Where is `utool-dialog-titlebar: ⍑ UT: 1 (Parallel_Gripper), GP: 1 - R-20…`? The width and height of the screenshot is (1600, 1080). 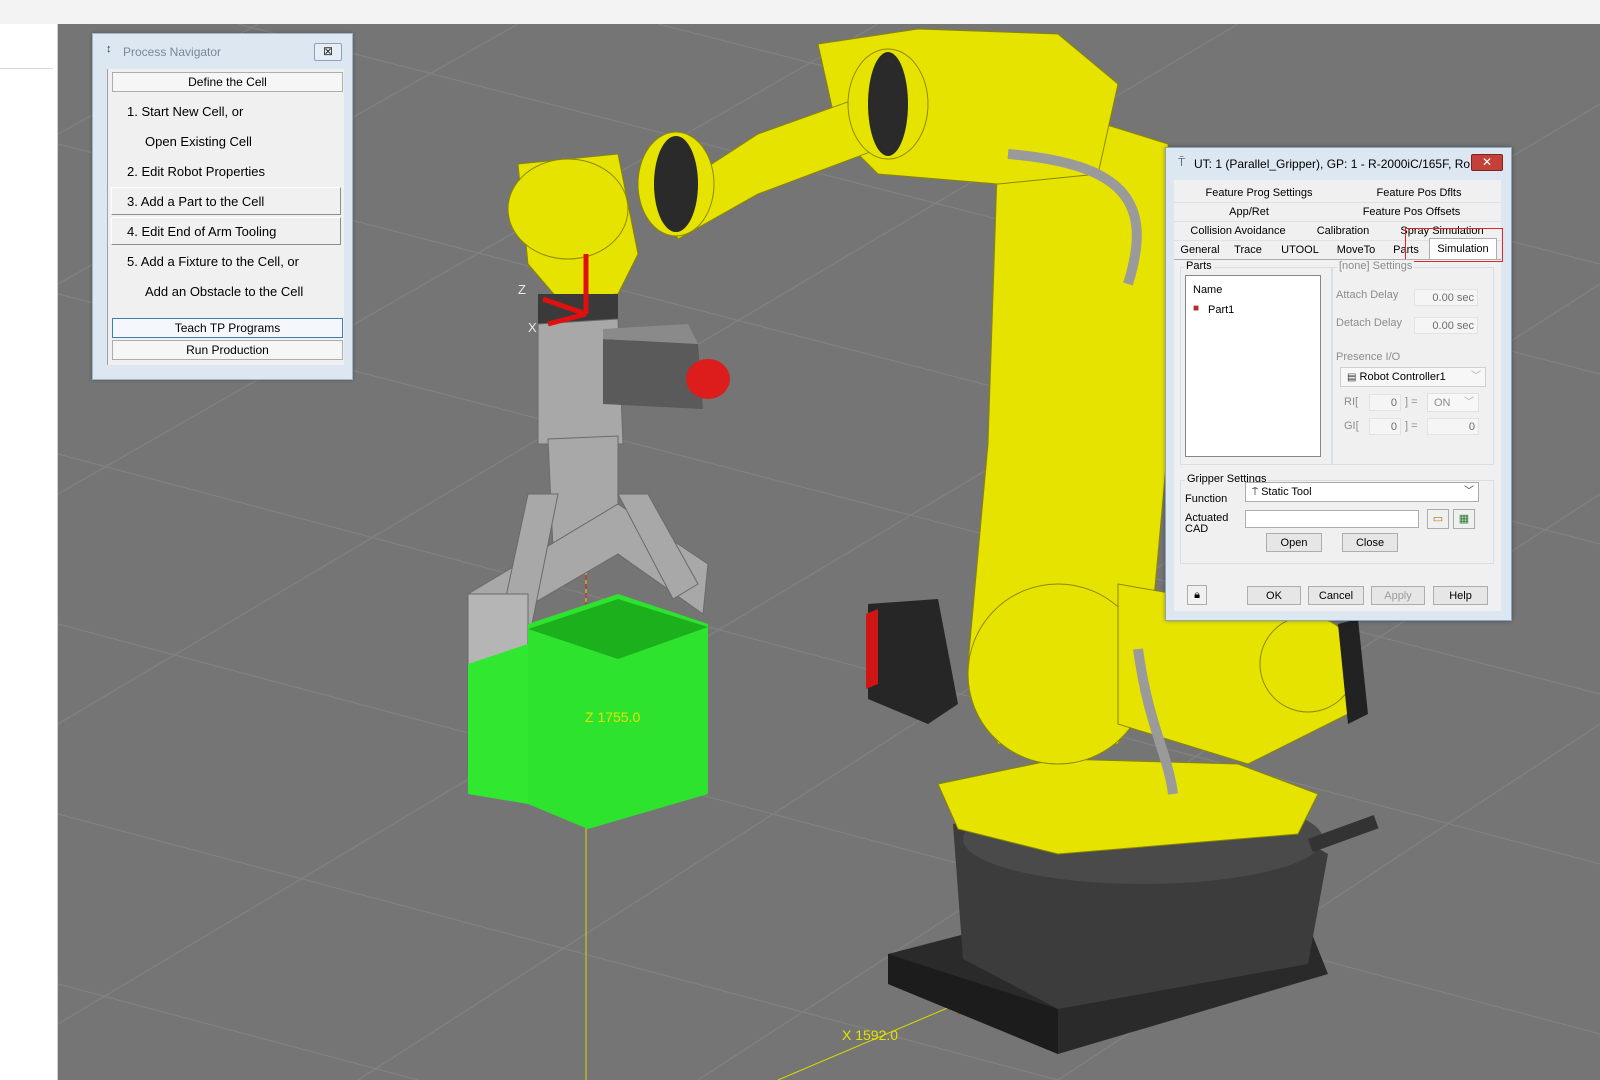 utool-dialog-titlebar: ⍑ UT: 1 (Parallel_Gripper), GP: 1 - R-20… is located at coordinates (1338, 163).